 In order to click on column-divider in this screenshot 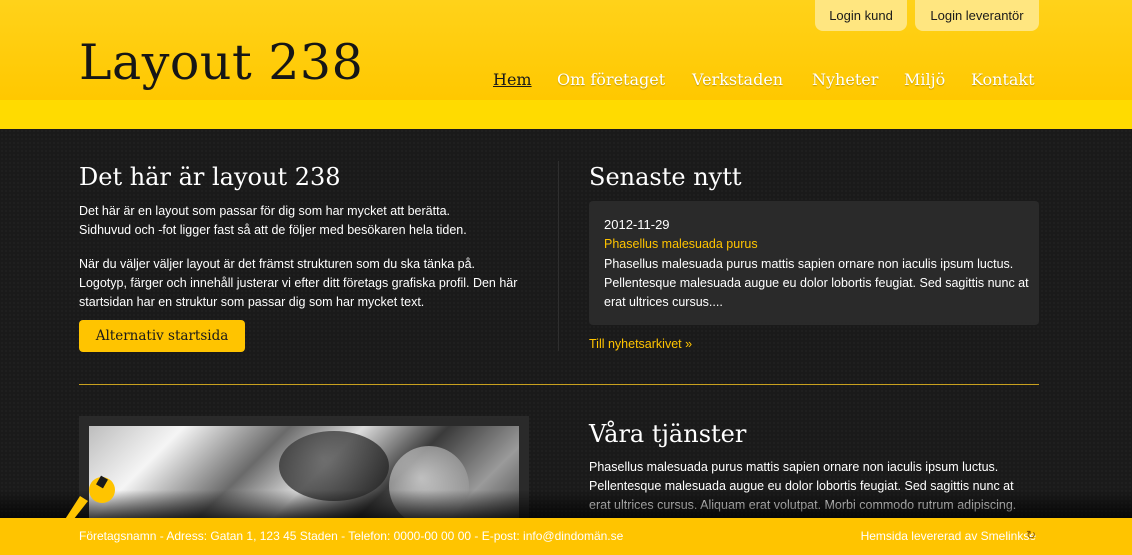, I will do `click(558, 256)`.